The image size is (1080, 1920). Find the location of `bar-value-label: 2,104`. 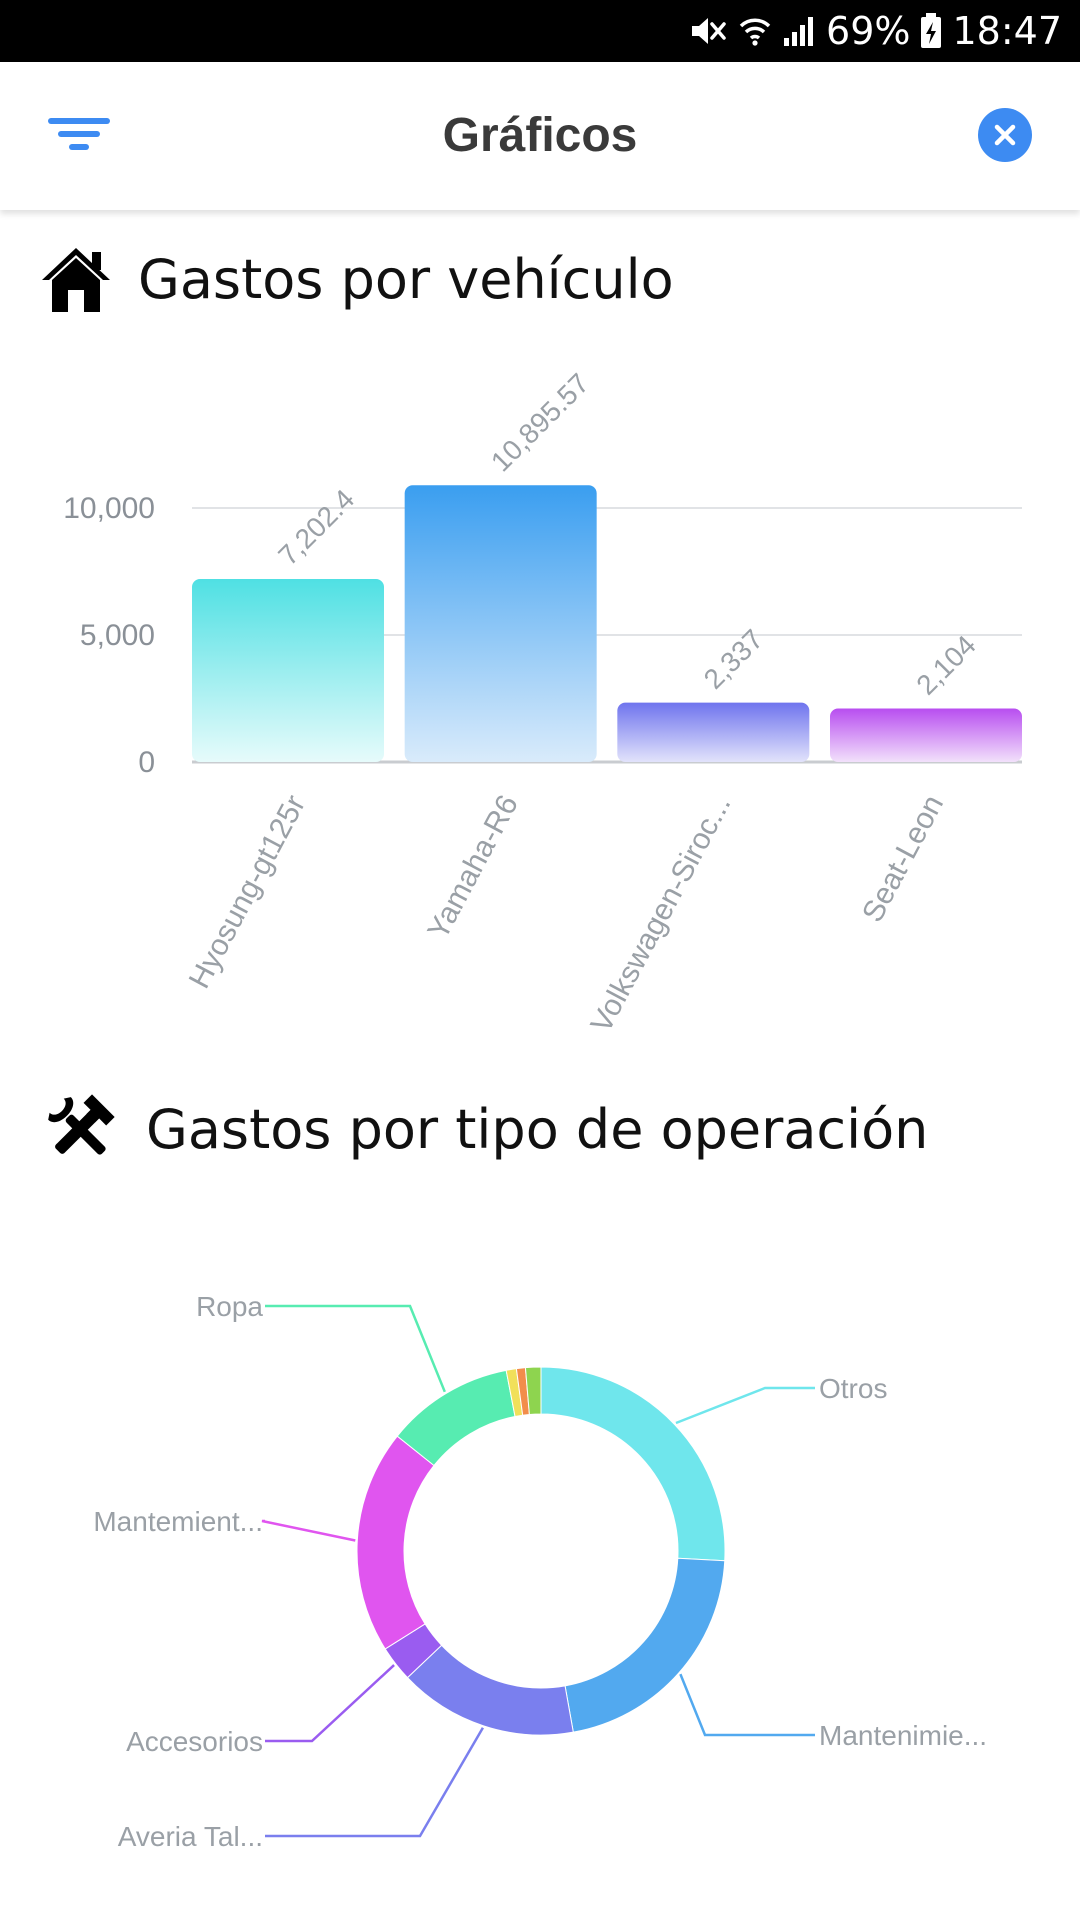

bar-value-label: 2,104 is located at coordinates (945, 664).